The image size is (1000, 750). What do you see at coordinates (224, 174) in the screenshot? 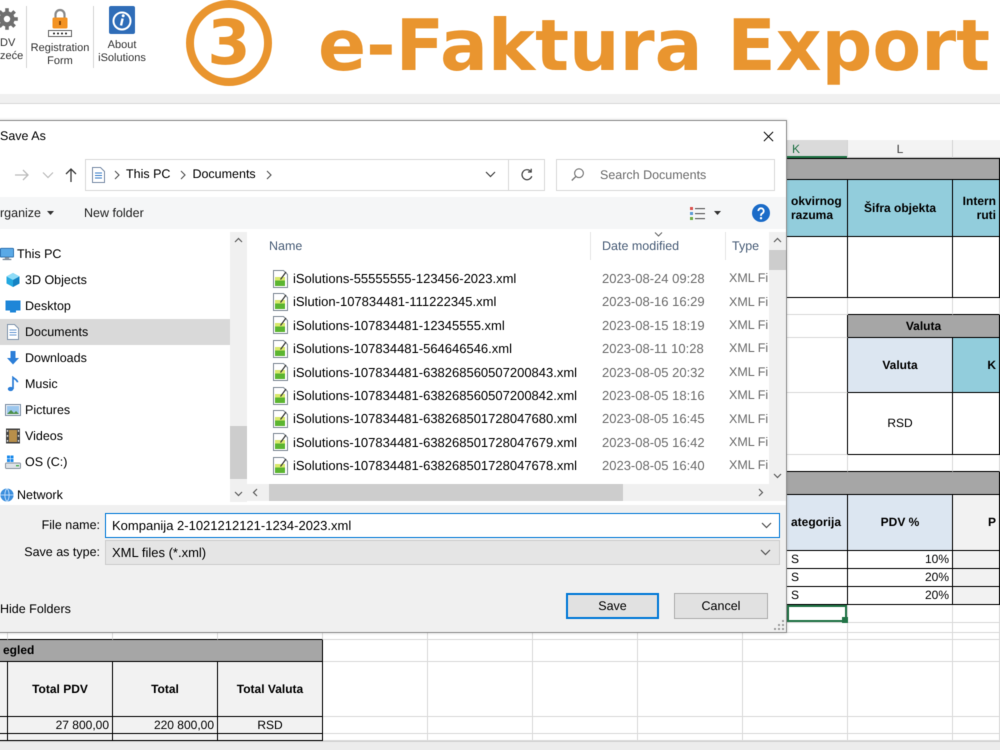
I see `breadcrumb: Documents` at bounding box center [224, 174].